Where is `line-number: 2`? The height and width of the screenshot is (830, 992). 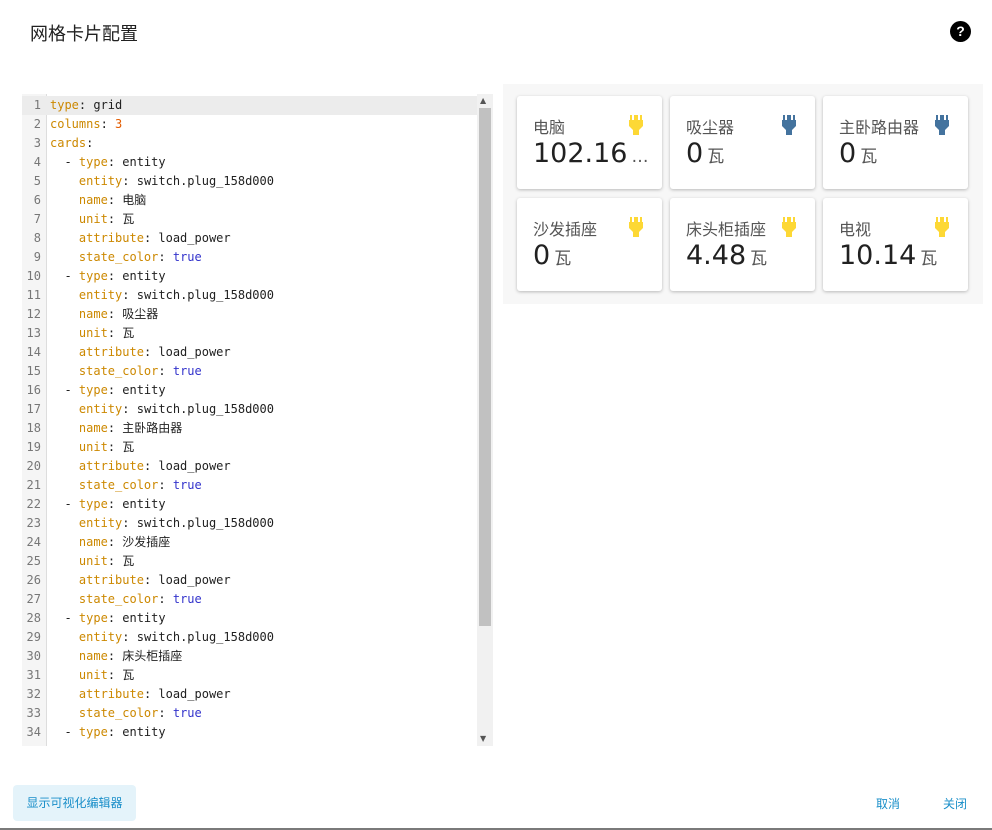 line-number: 2 is located at coordinates (37, 124).